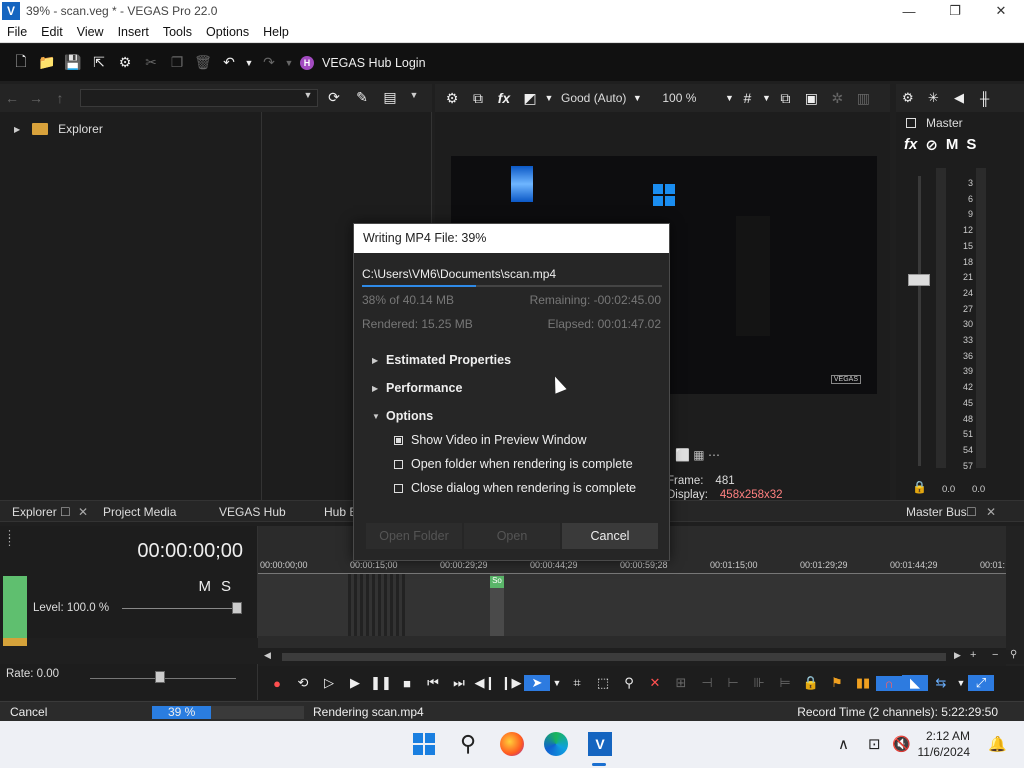 Image resolution: width=1024 pixels, height=768 pixels. I want to click on split-screen-icon: ◩, so click(530, 98).